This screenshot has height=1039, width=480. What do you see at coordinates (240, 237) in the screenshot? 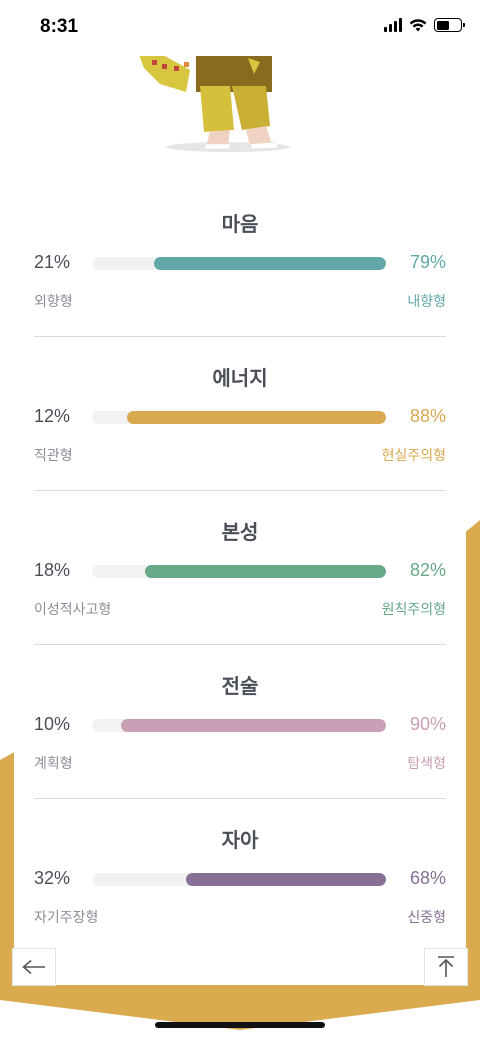
I see `trait-section-mind: 마음 21% 79% 외향형 내향형` at bounding box center [240, 237].